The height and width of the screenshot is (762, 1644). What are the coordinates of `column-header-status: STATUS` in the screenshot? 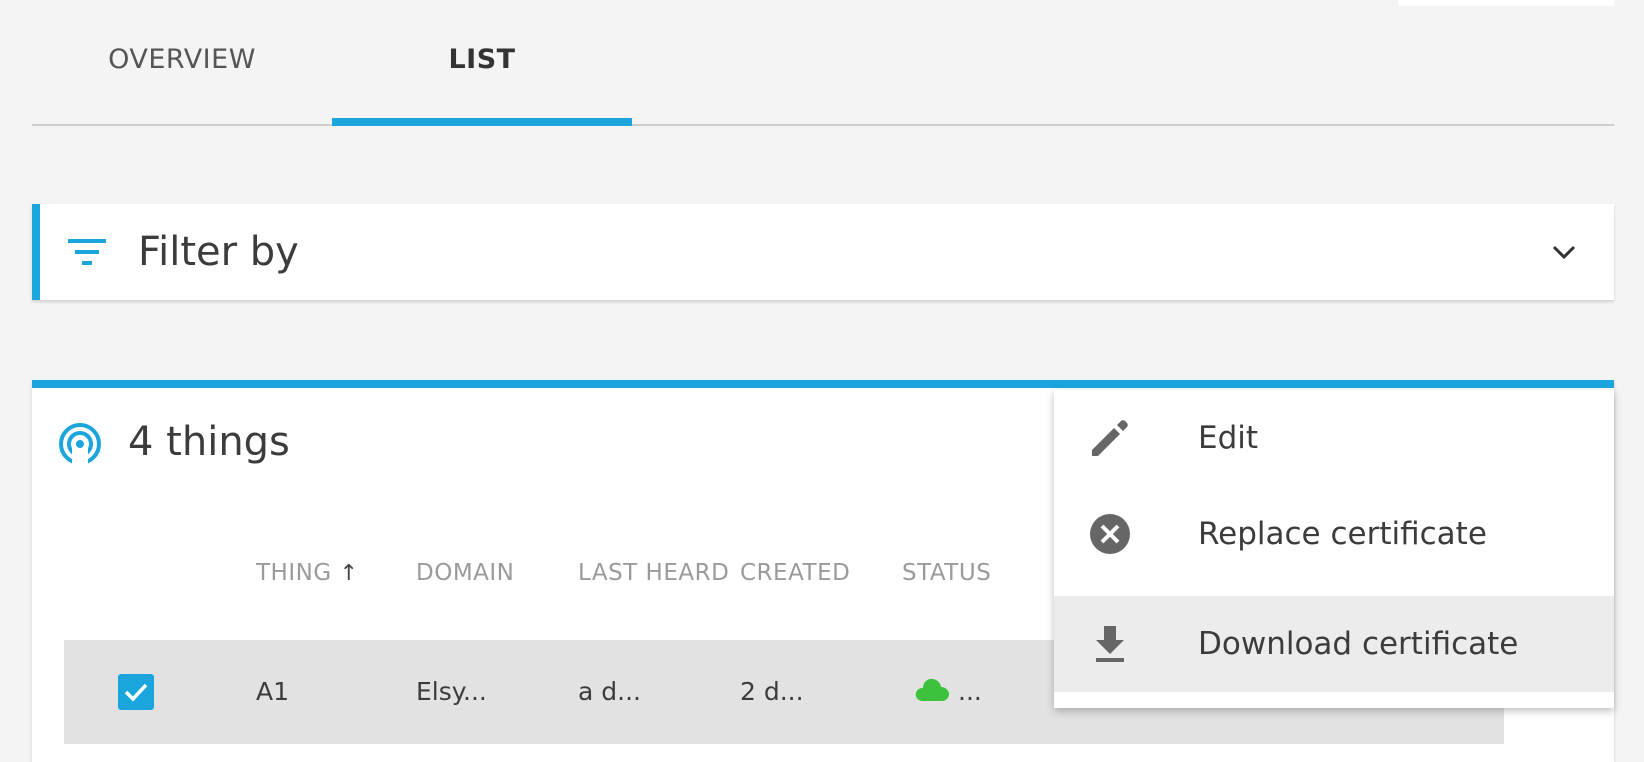 It's located at (946, 573).